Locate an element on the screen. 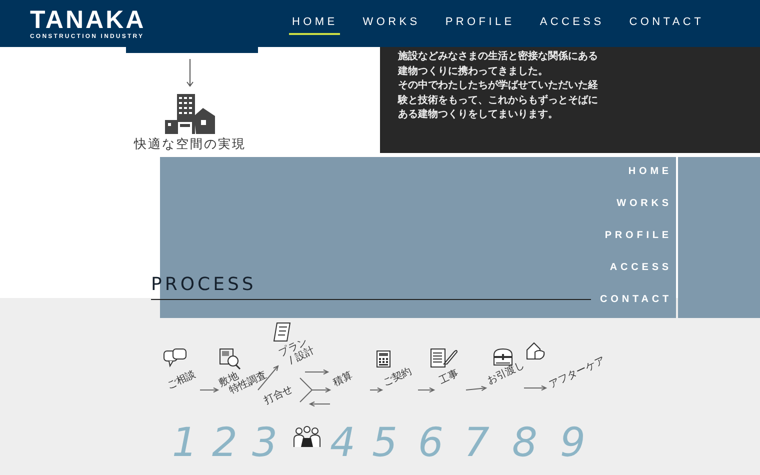 This screenshot has width=760, height=475. box-icon is located at coordinates (503, 357).